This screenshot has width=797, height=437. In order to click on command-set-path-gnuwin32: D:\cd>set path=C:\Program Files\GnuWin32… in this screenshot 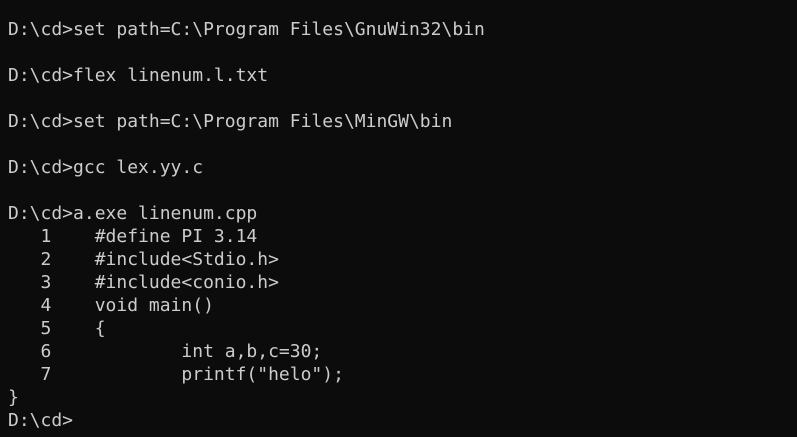, I will do `click(246, 29)`.